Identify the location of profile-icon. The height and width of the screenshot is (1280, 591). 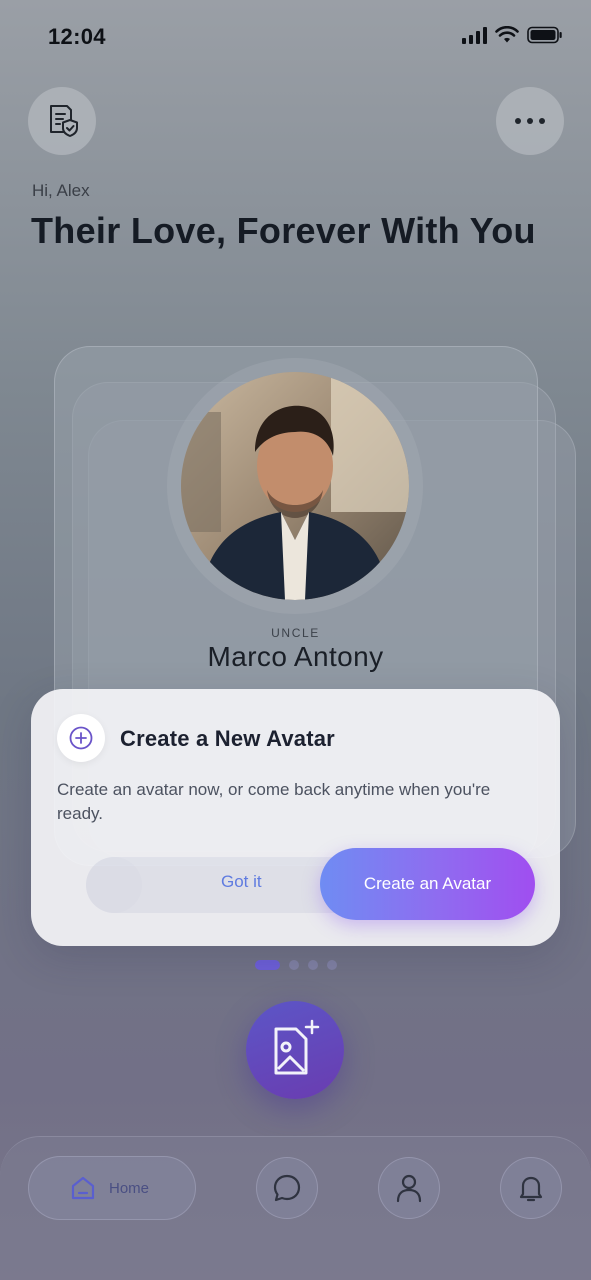
(409, 1188).